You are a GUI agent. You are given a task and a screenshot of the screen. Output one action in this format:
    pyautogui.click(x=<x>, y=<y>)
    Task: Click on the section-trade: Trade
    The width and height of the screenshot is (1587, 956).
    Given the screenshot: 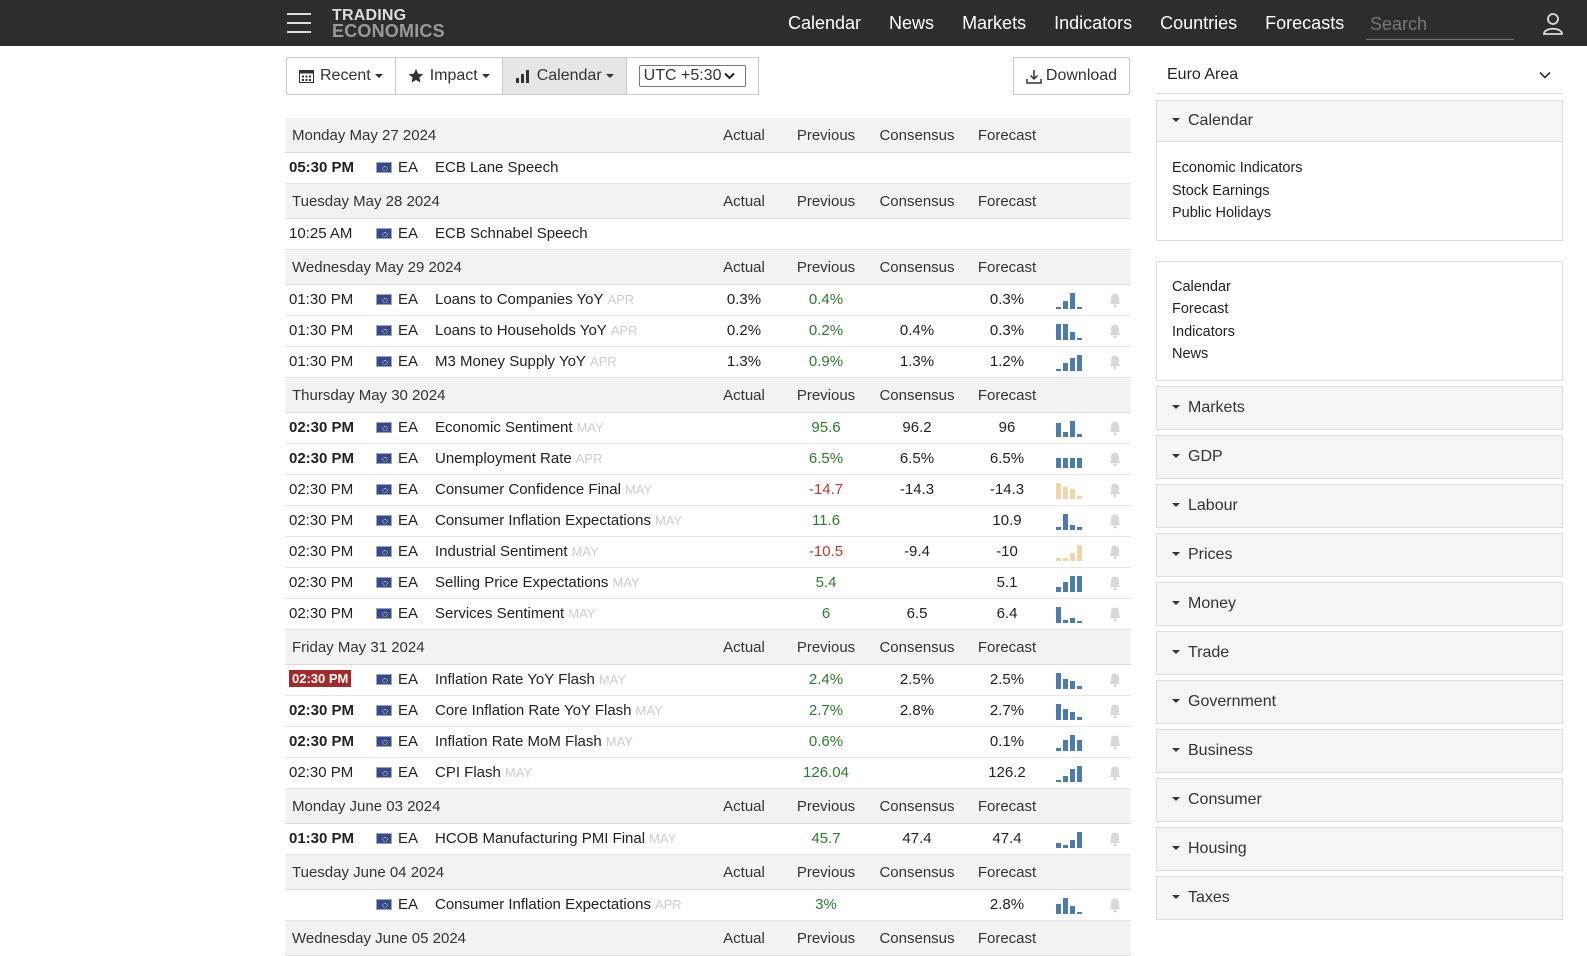 What is the action you would take?
    pyautogui.click(x=1359, y=652)
    